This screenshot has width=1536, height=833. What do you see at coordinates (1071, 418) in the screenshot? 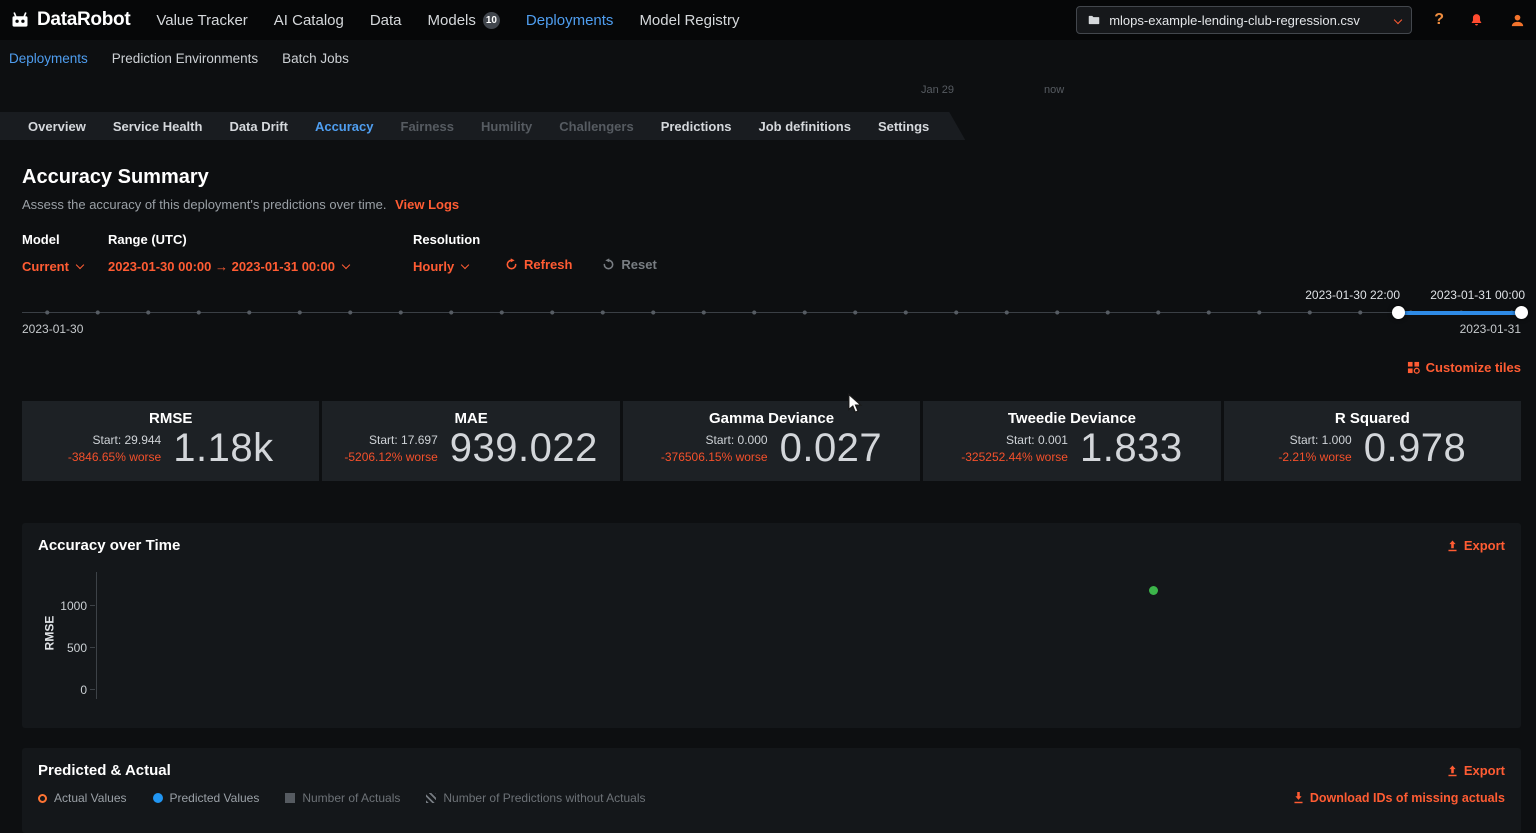
I see `metric-name: Tweedie Deviance` at bounding box center [1071, 418].